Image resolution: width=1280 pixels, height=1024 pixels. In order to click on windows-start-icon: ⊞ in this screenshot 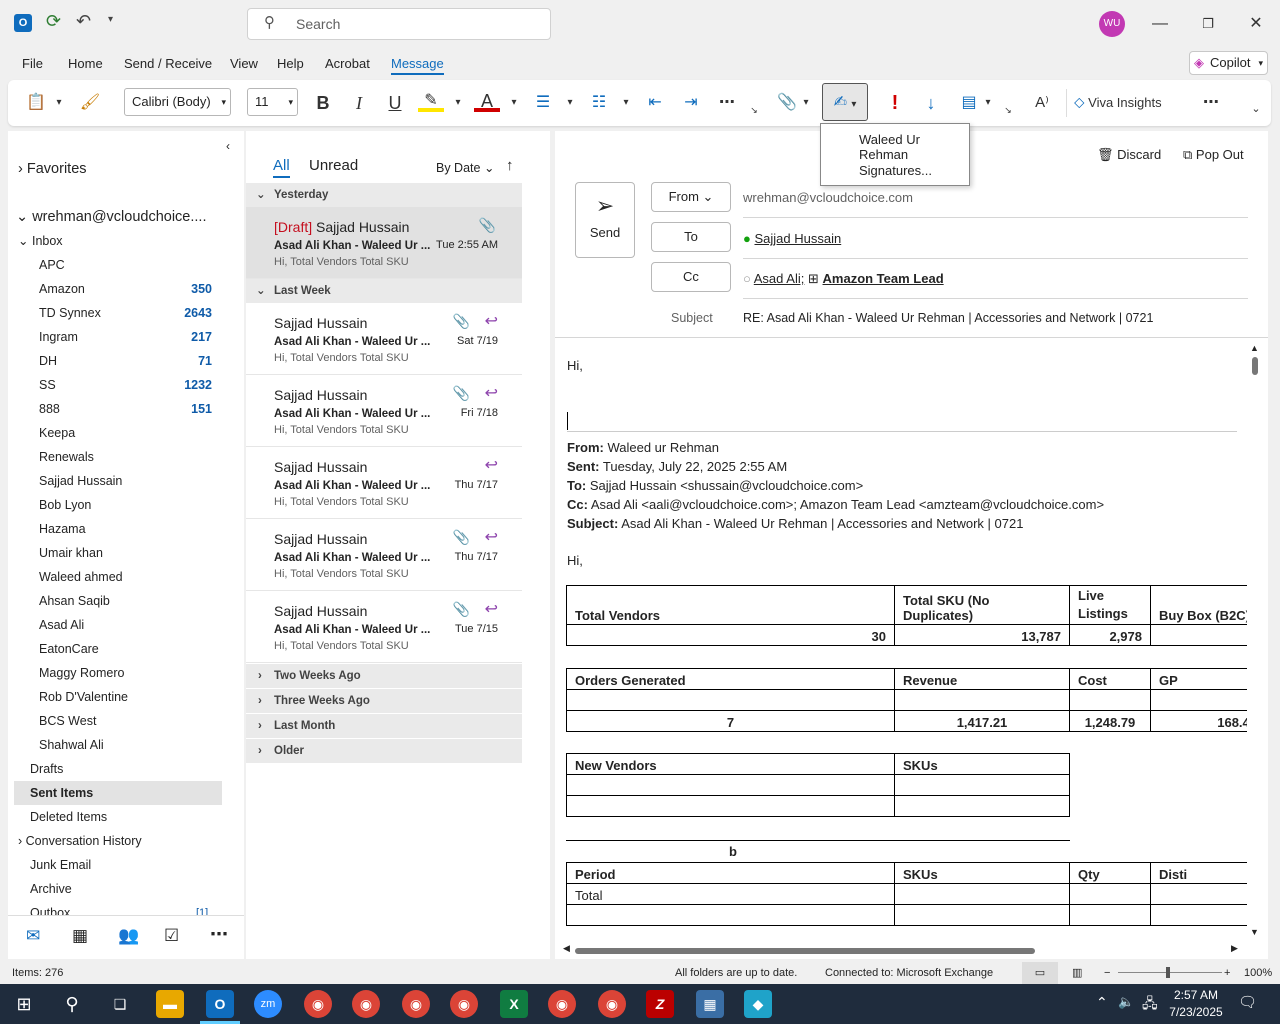, I will do `click(24, 1004)`.